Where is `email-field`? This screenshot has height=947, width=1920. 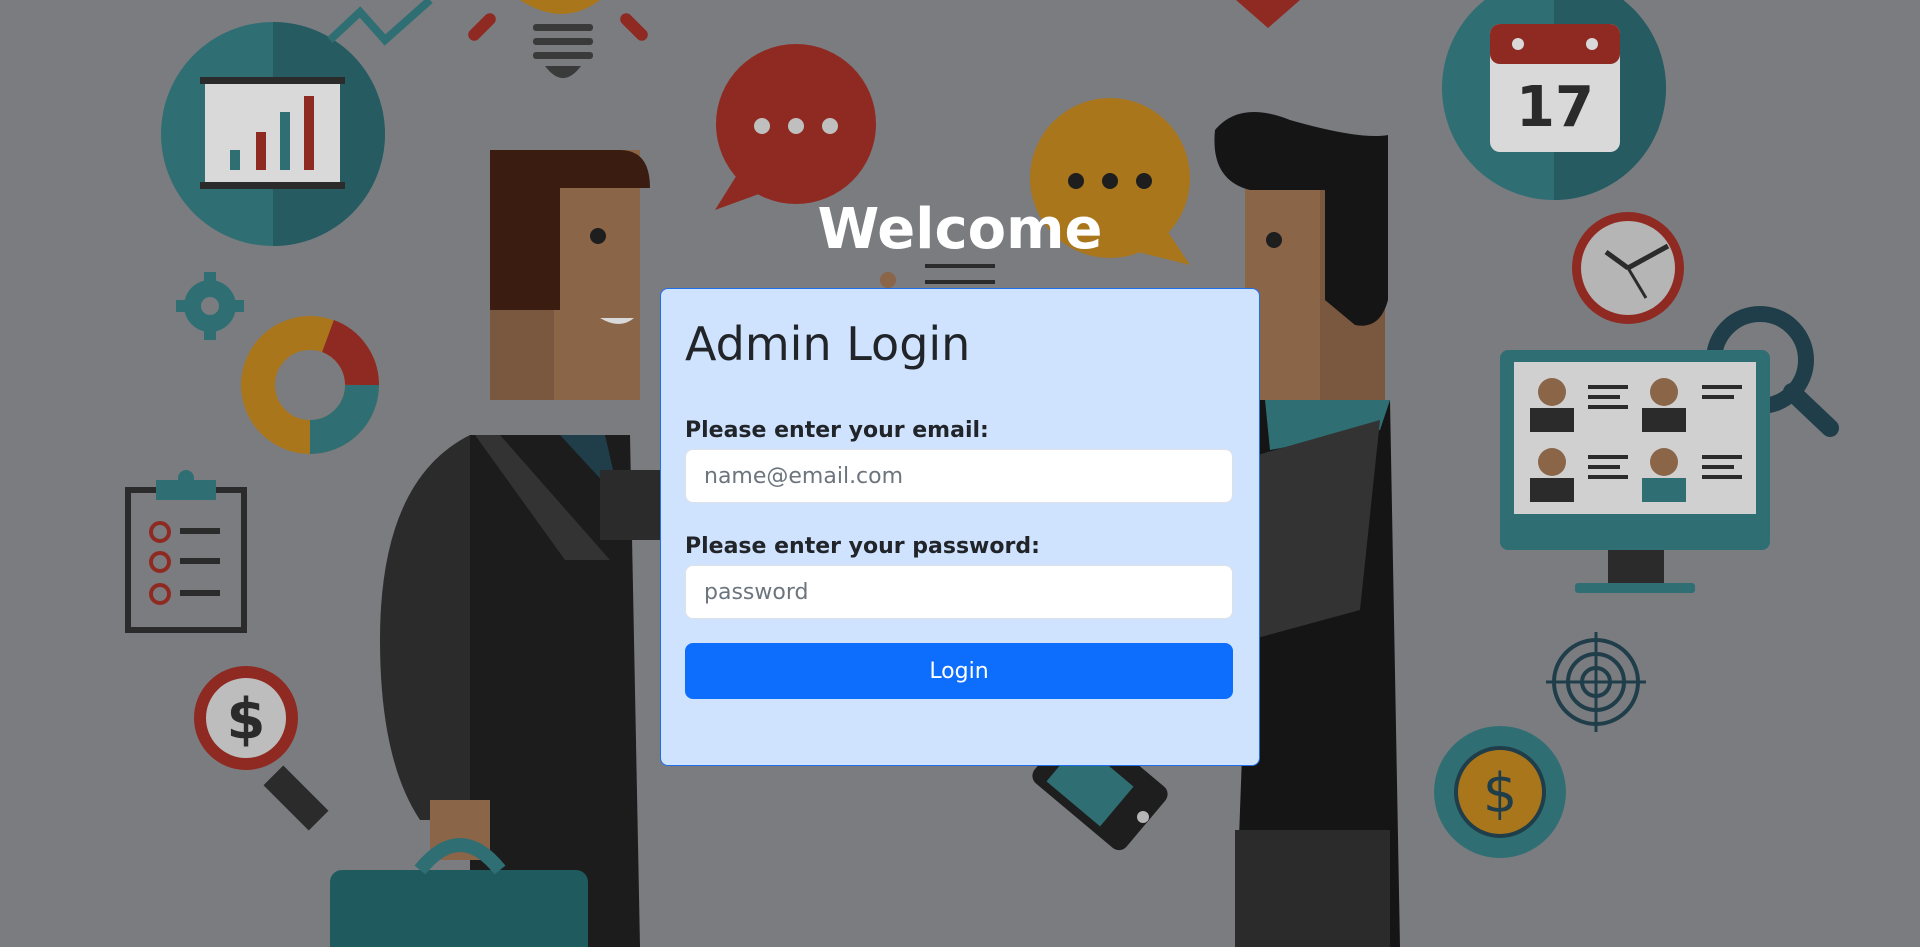 email-field is located at coordinates (959, 476).